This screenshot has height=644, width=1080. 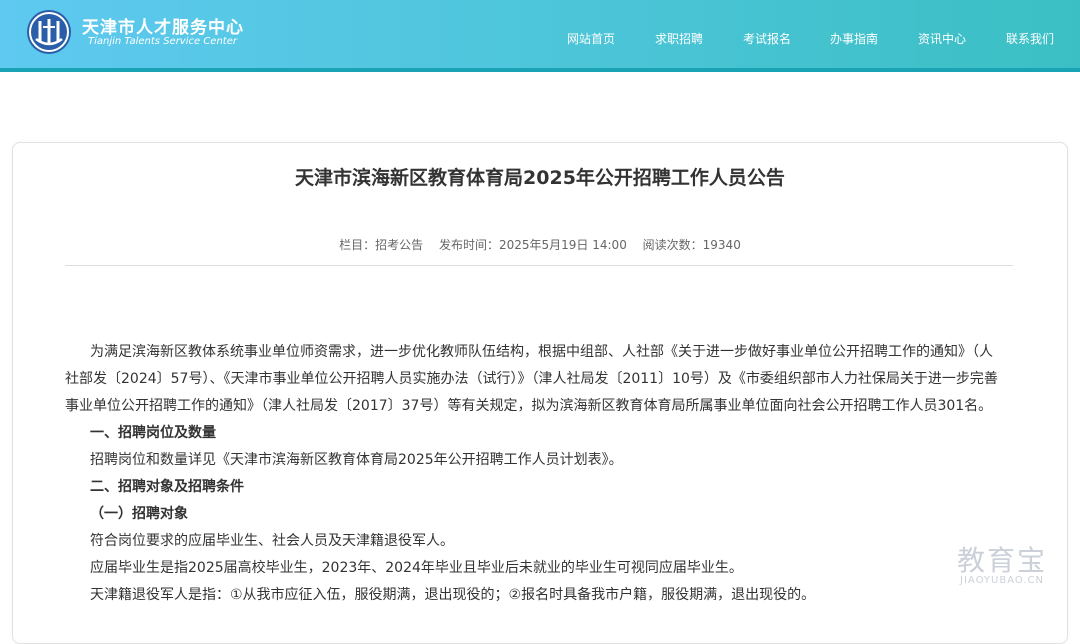 I want to click on targets-paragraph: 符合岗位要求的应届毕业生、社会人员及天津籍退役军人。, so click(x=272, y=541).